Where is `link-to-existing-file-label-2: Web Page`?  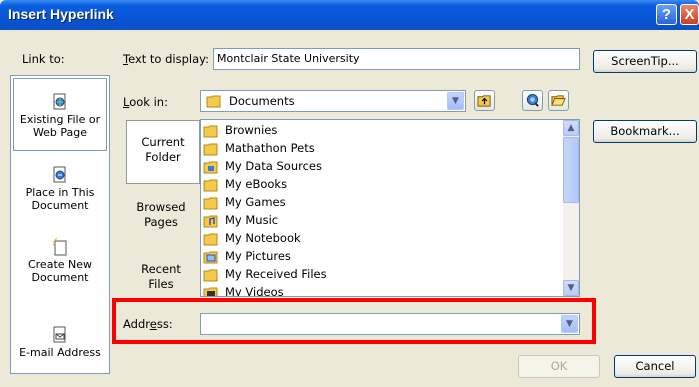 link-to-existing-file-label-2: Web Page is located at coordinates (60, 132).